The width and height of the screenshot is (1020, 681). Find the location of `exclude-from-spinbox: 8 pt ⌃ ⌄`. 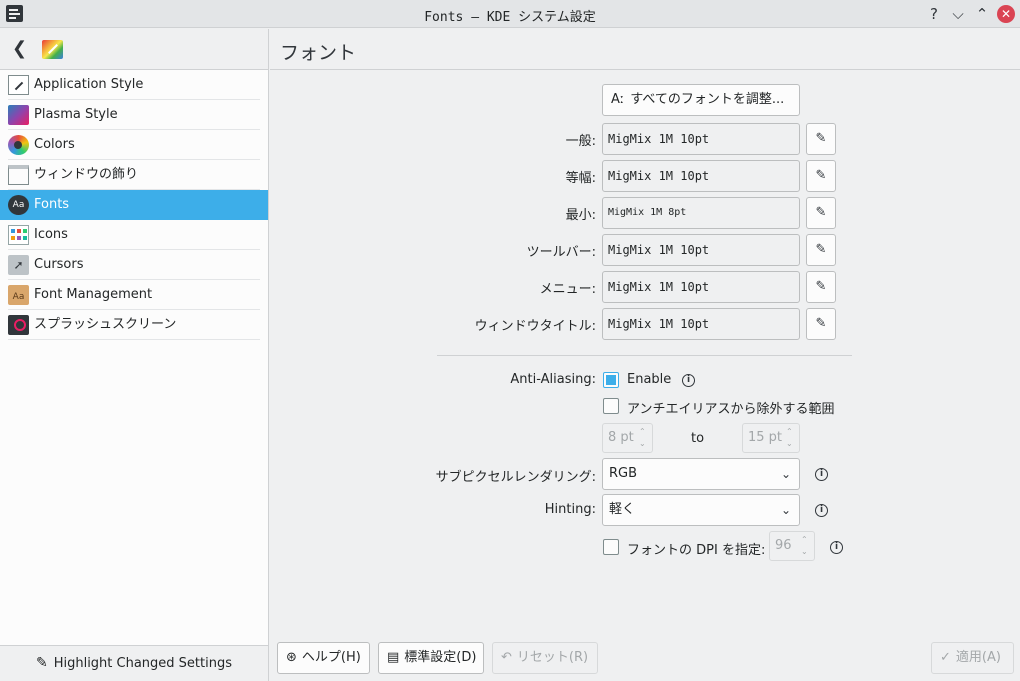

exclude-from-spinbox: 8 pt ⌃ ⌄ is located at coordinates (627, 438).